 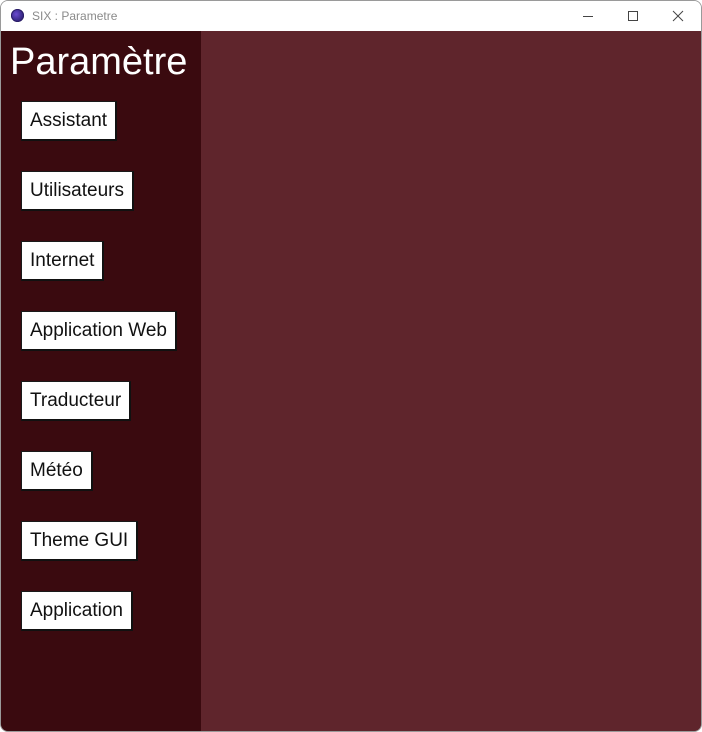 What do you see at coordinates (77, 611) in the screenshot?
I see `application-button: Application` at bounding box center [77, 611].